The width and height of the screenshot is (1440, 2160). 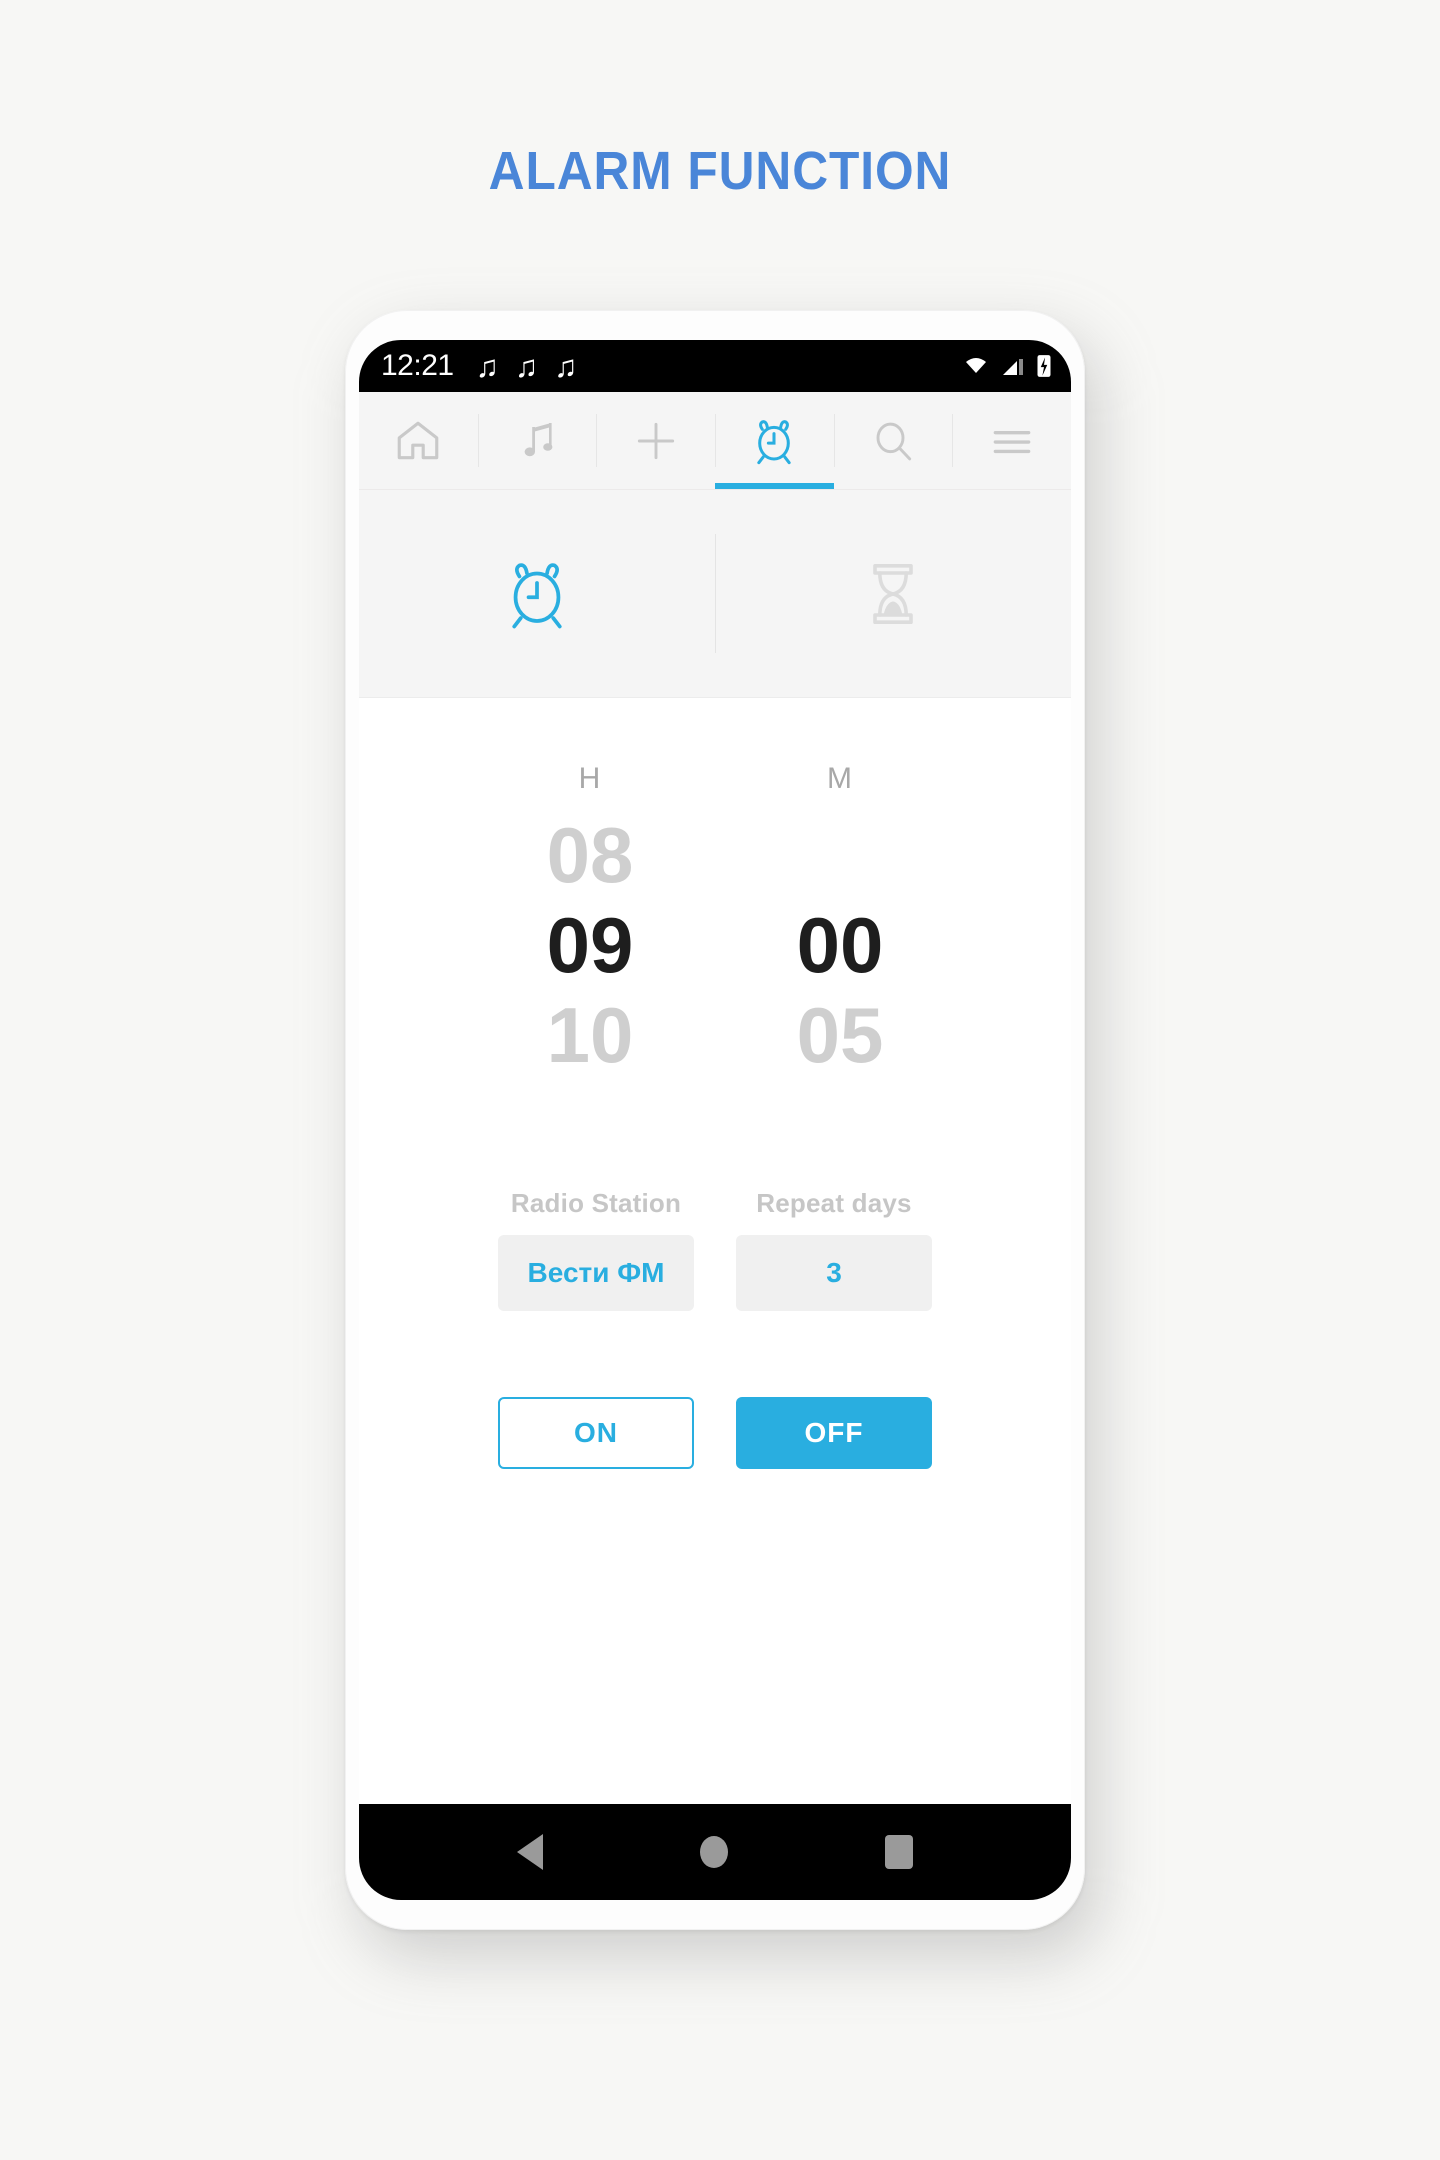 I want to click on android-navigation-bar, so click(x=715, y=1852).